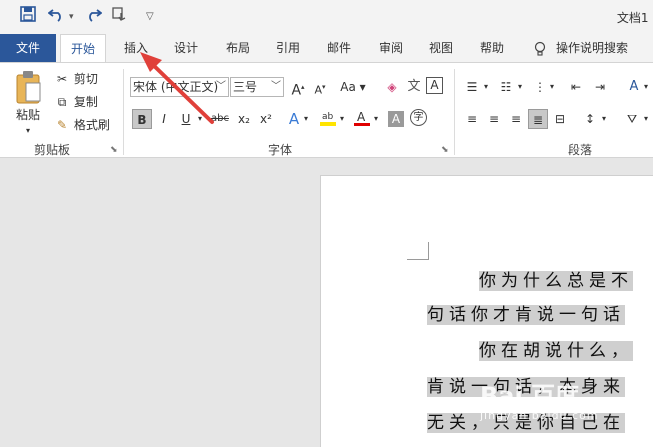 Image resolution: width=653 pixels, height=447 pixels. I want to click on selected-text: 句话你才肯说一句话, so click(526, 315).